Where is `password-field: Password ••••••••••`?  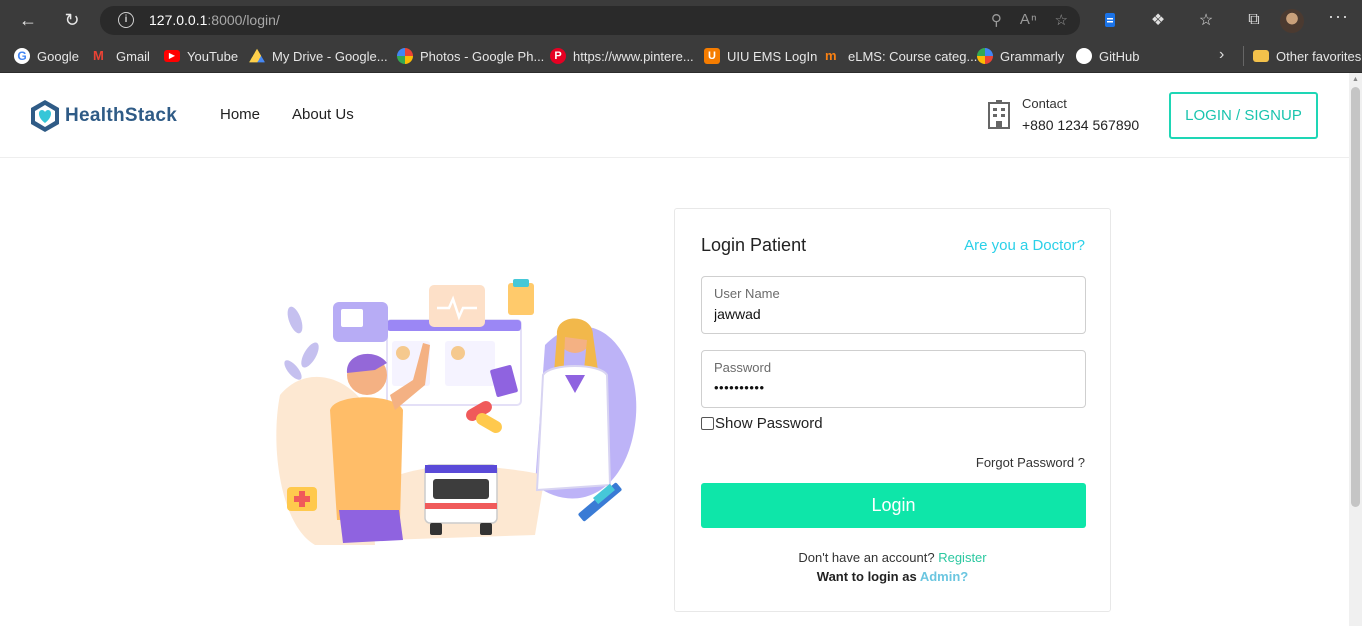 password-field: Password •••••••••• is located at coordinates (893, 379).